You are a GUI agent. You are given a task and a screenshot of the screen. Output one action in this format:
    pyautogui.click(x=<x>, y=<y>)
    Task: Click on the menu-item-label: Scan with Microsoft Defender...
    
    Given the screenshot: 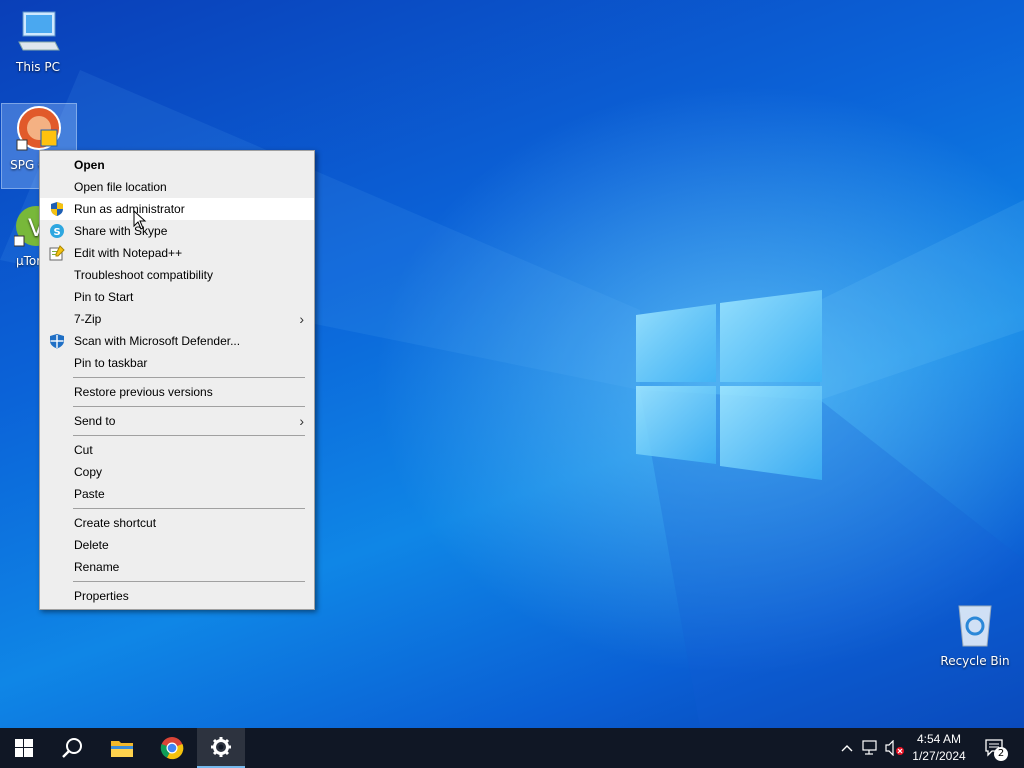 What is the action you would take?
    pyautogui.click(x=157, y=341)
    